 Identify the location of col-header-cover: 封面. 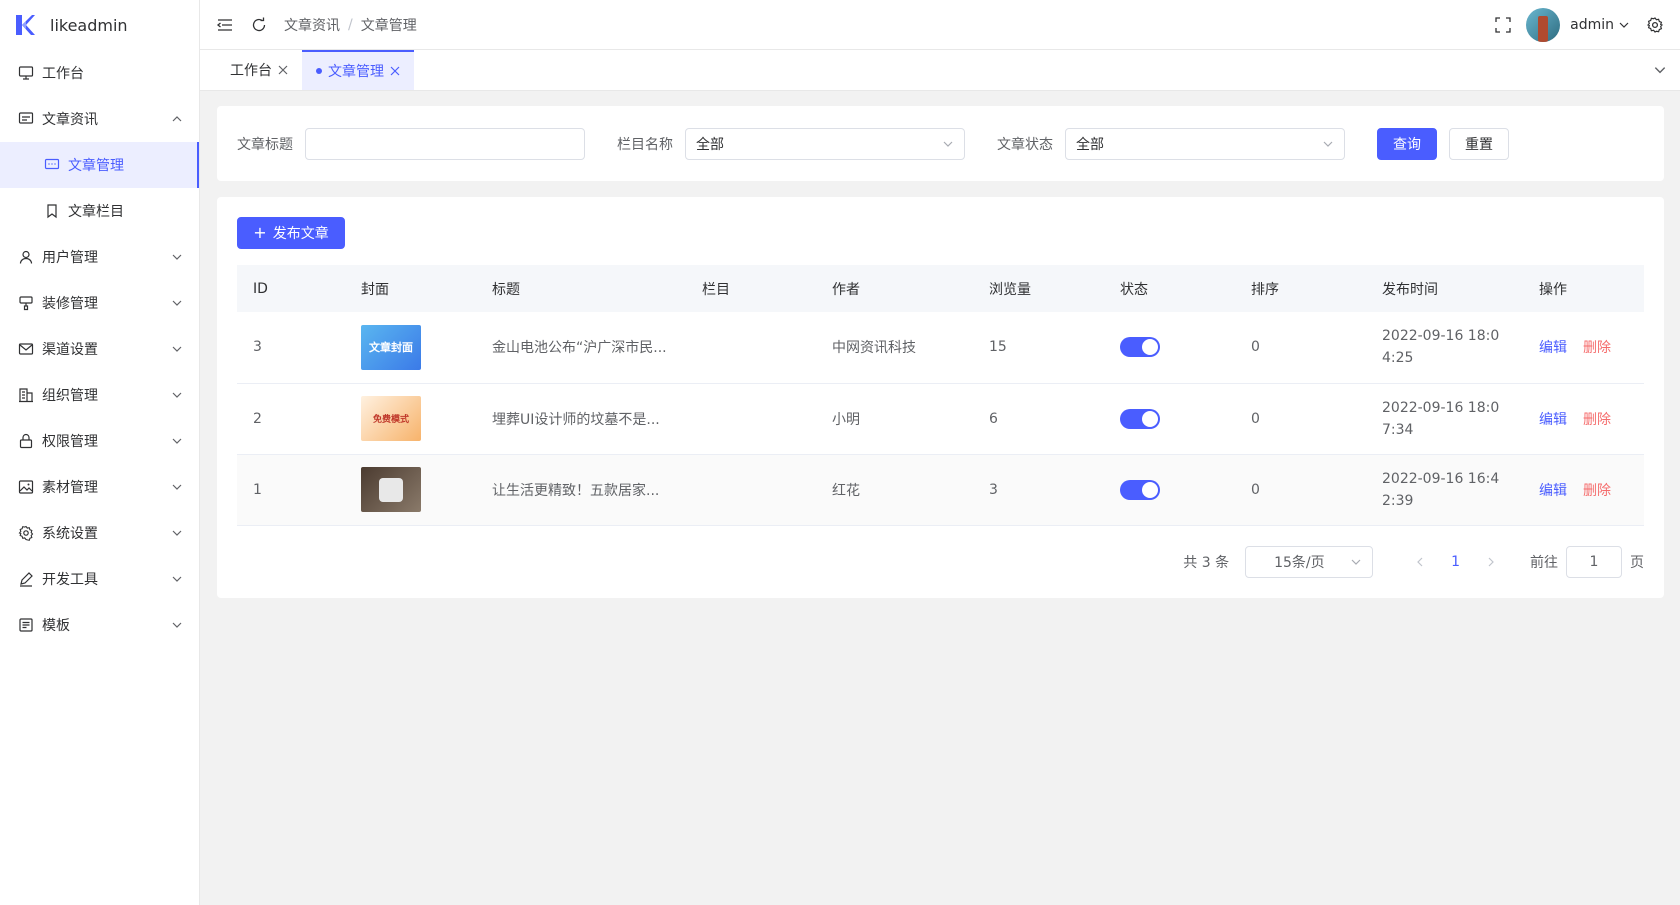
(410, 288).